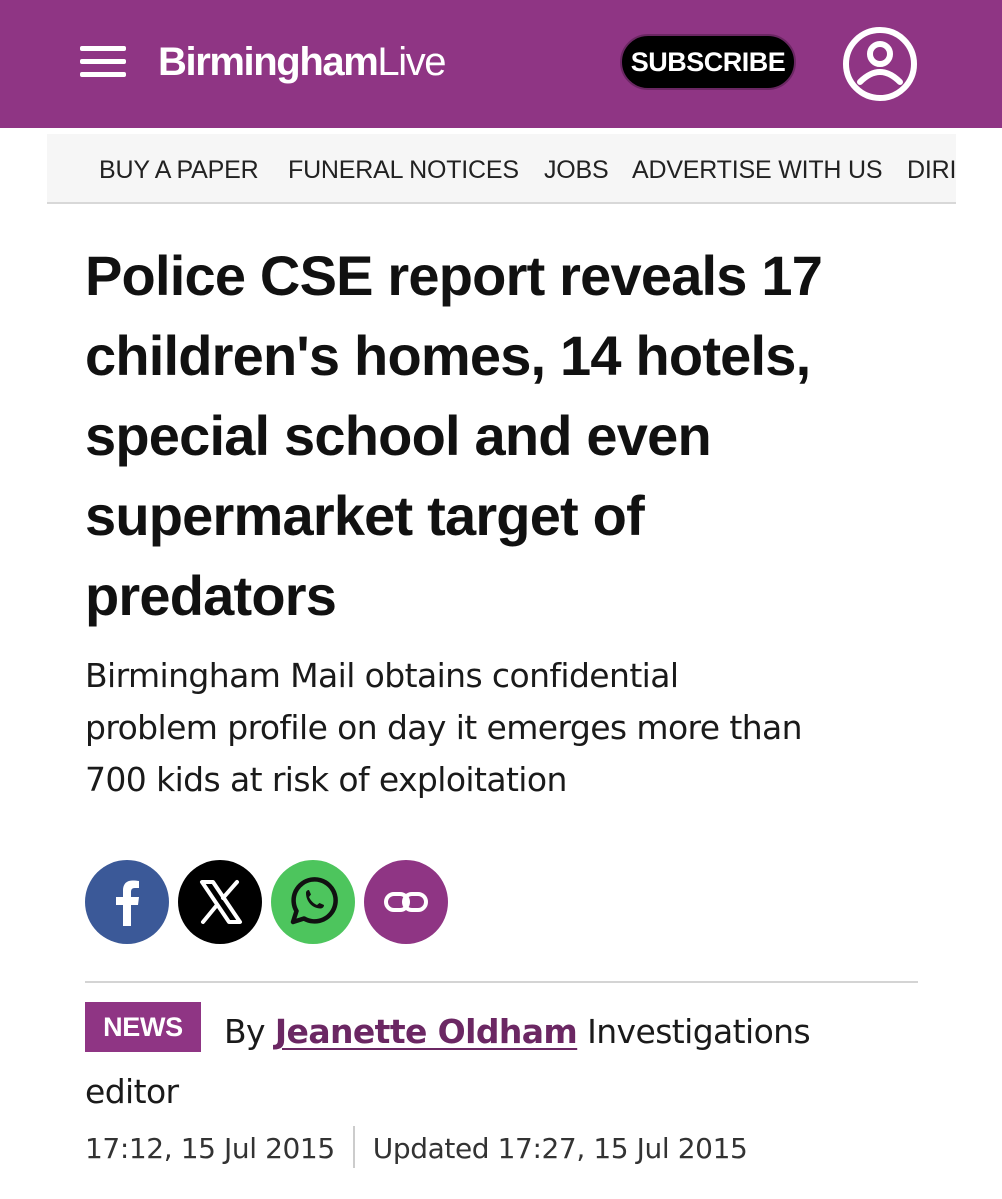 The image size is (1002, 1199). I want to click on link-icon, so click(406, 902).